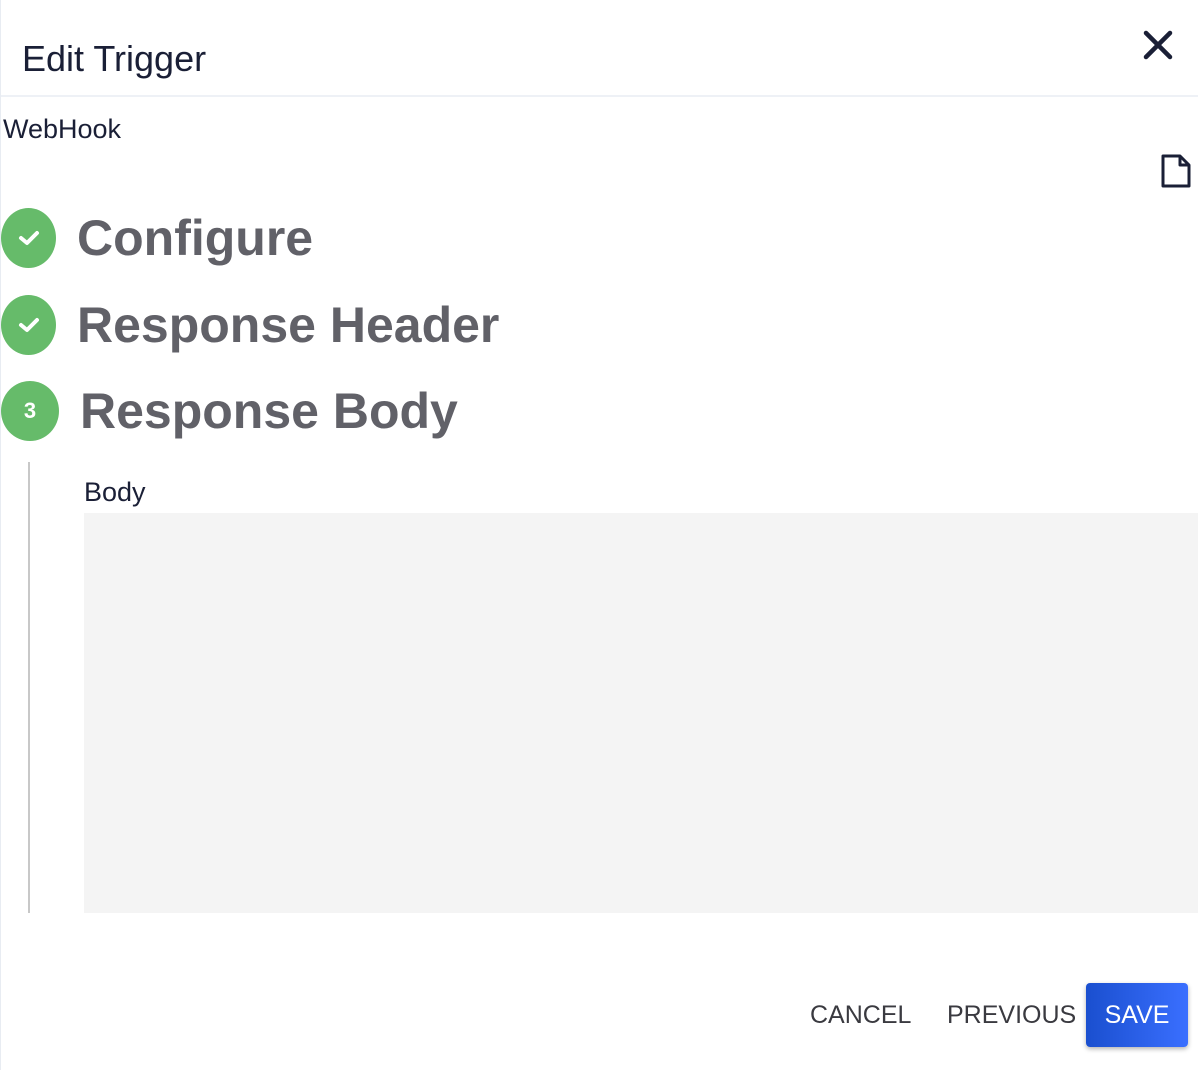 Image resolution: width=1198 pixels, height=1070 pixels. I want to click on step-response-header: Response Header, so click(250, 325).